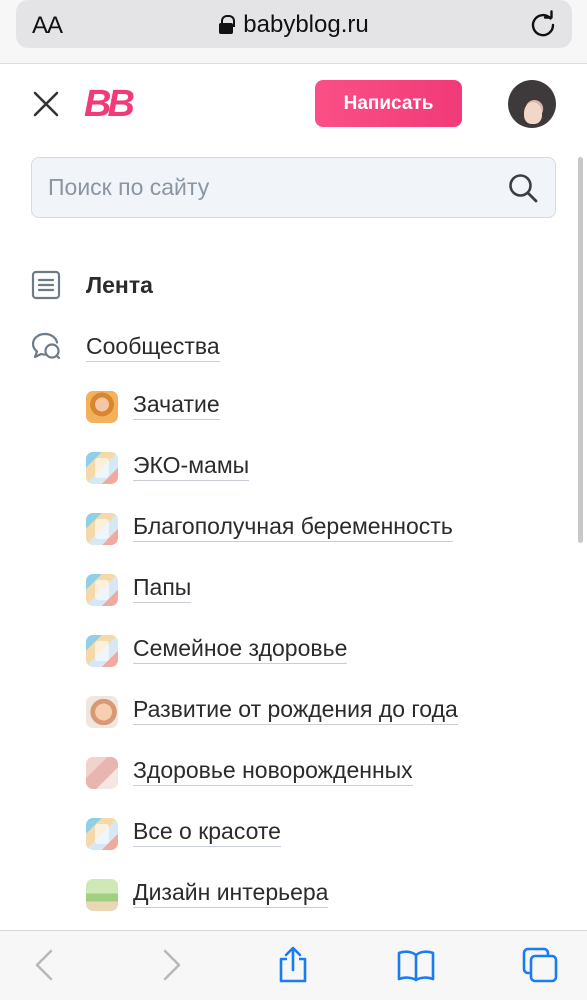  I want to click on site-search, so click(293, 187).